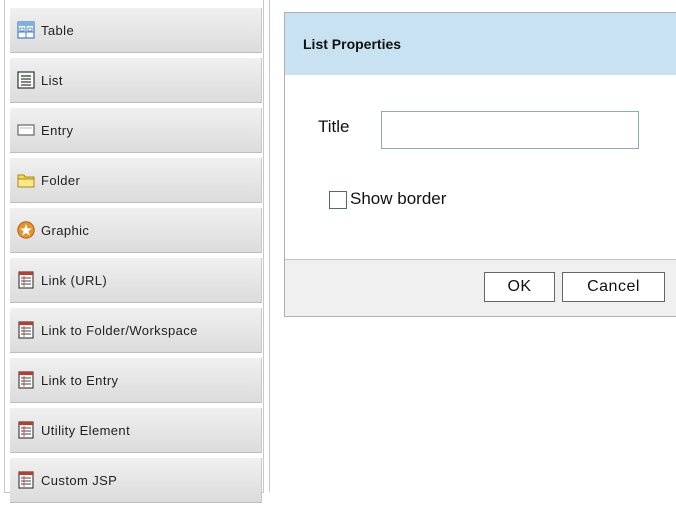 Image resolution: width=676 pixels, height=516 pixels. What do you see at coordinates (65, 230) in the screenshot?
I see `palette-item-label: Graphic` at bounding box center [65, 230].